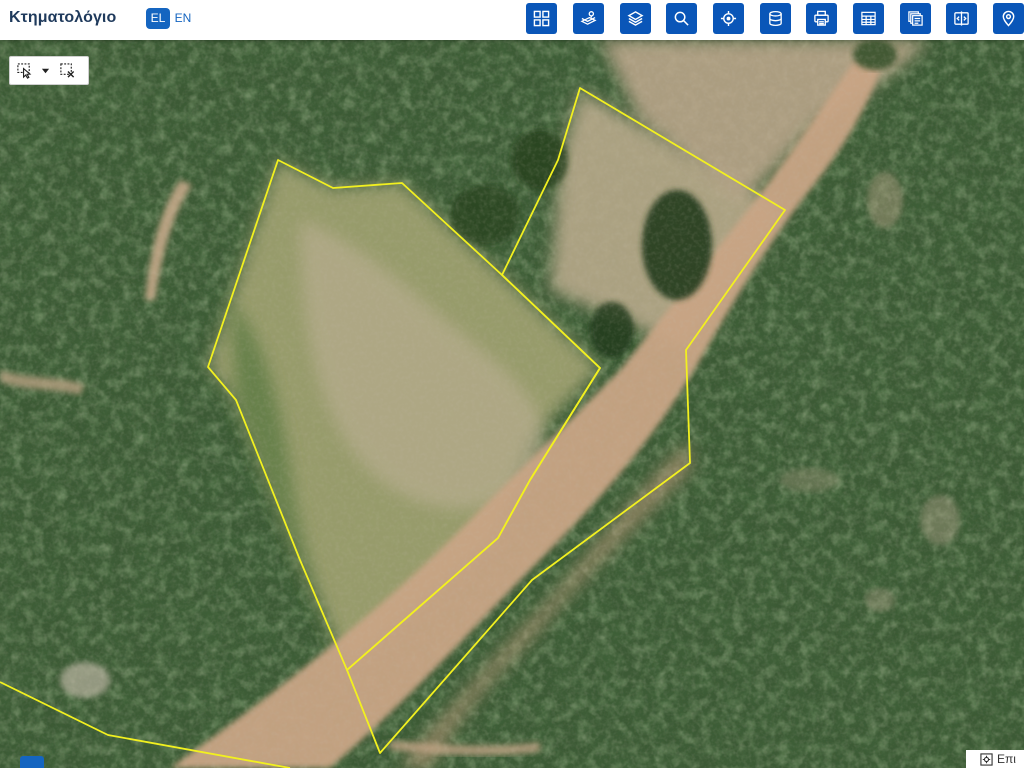 The height and width of the screenshot is (768, 1024). I want to click on dropdown-caret-icon, so click(45, 71).